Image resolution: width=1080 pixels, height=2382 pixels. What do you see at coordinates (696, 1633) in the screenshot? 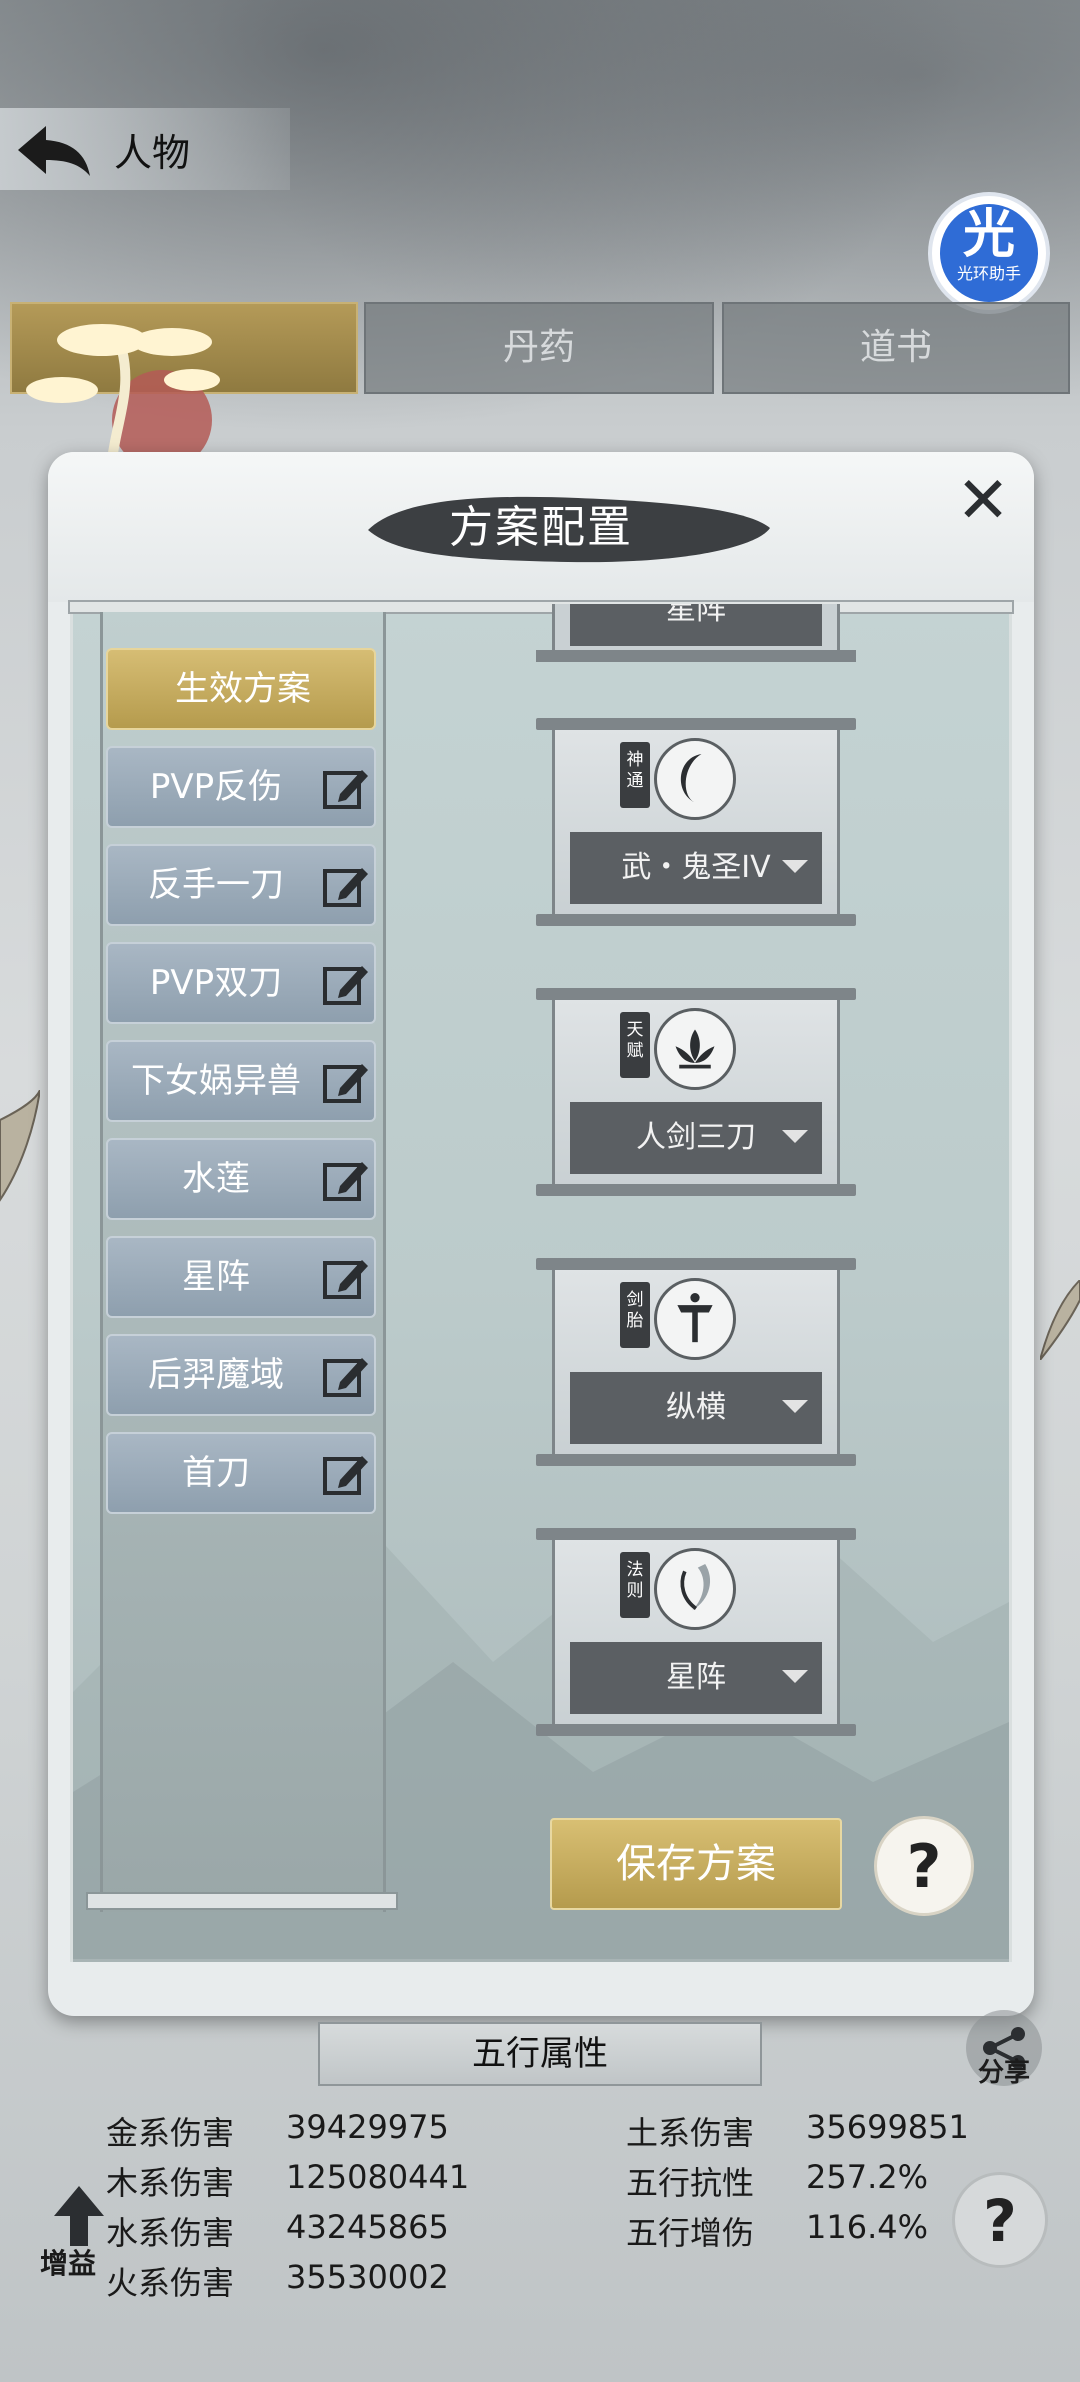
I see `config-card-faze: 法则 星阵` at bounding box center [696, 1633].